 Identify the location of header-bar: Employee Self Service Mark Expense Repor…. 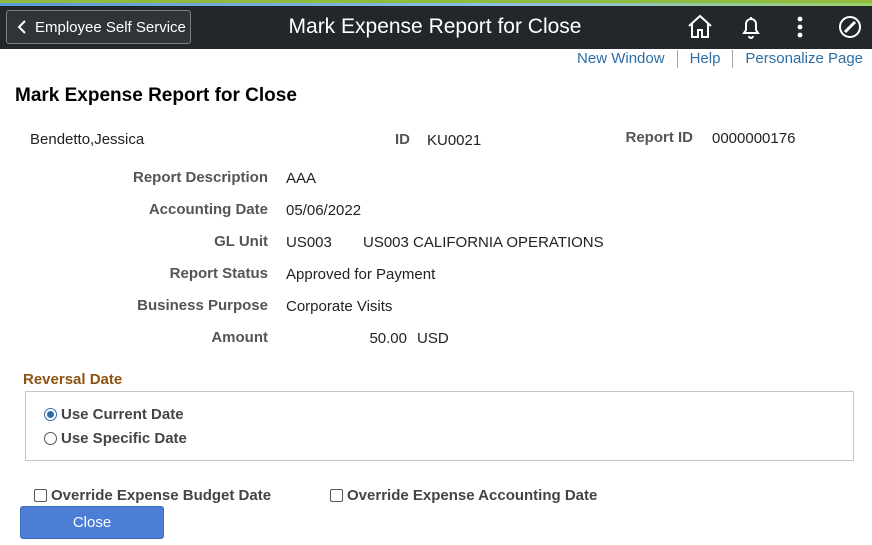
(436, 27).